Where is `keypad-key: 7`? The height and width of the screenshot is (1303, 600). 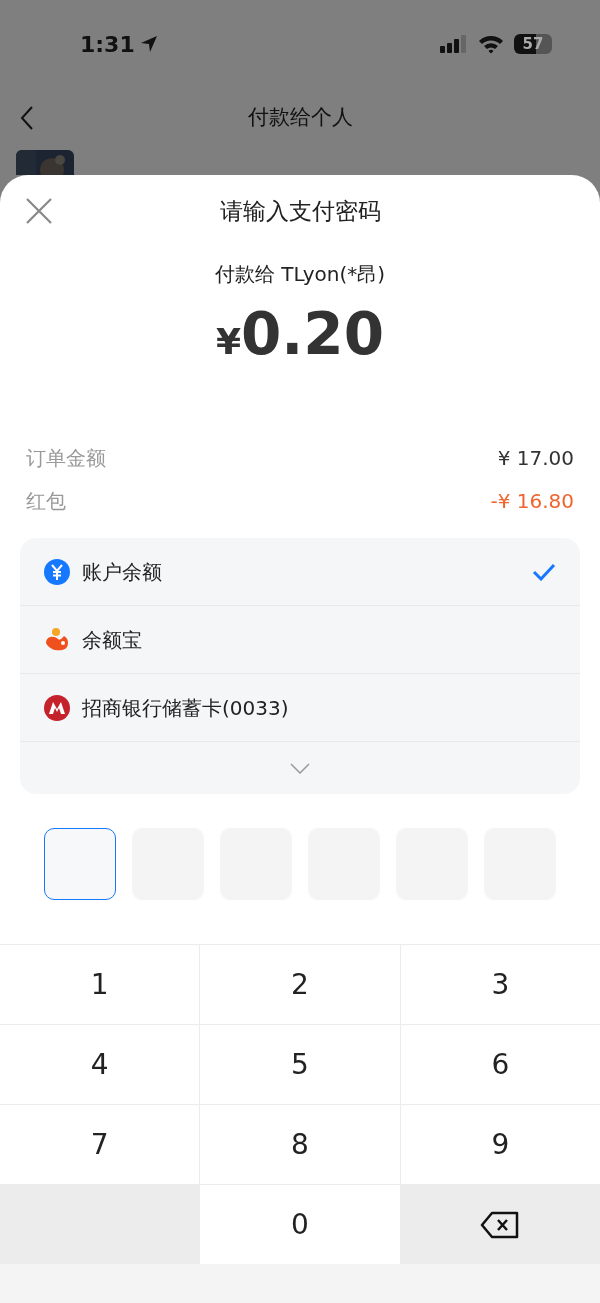 keypad-key: 7 is located at coordinates (100, 1144).